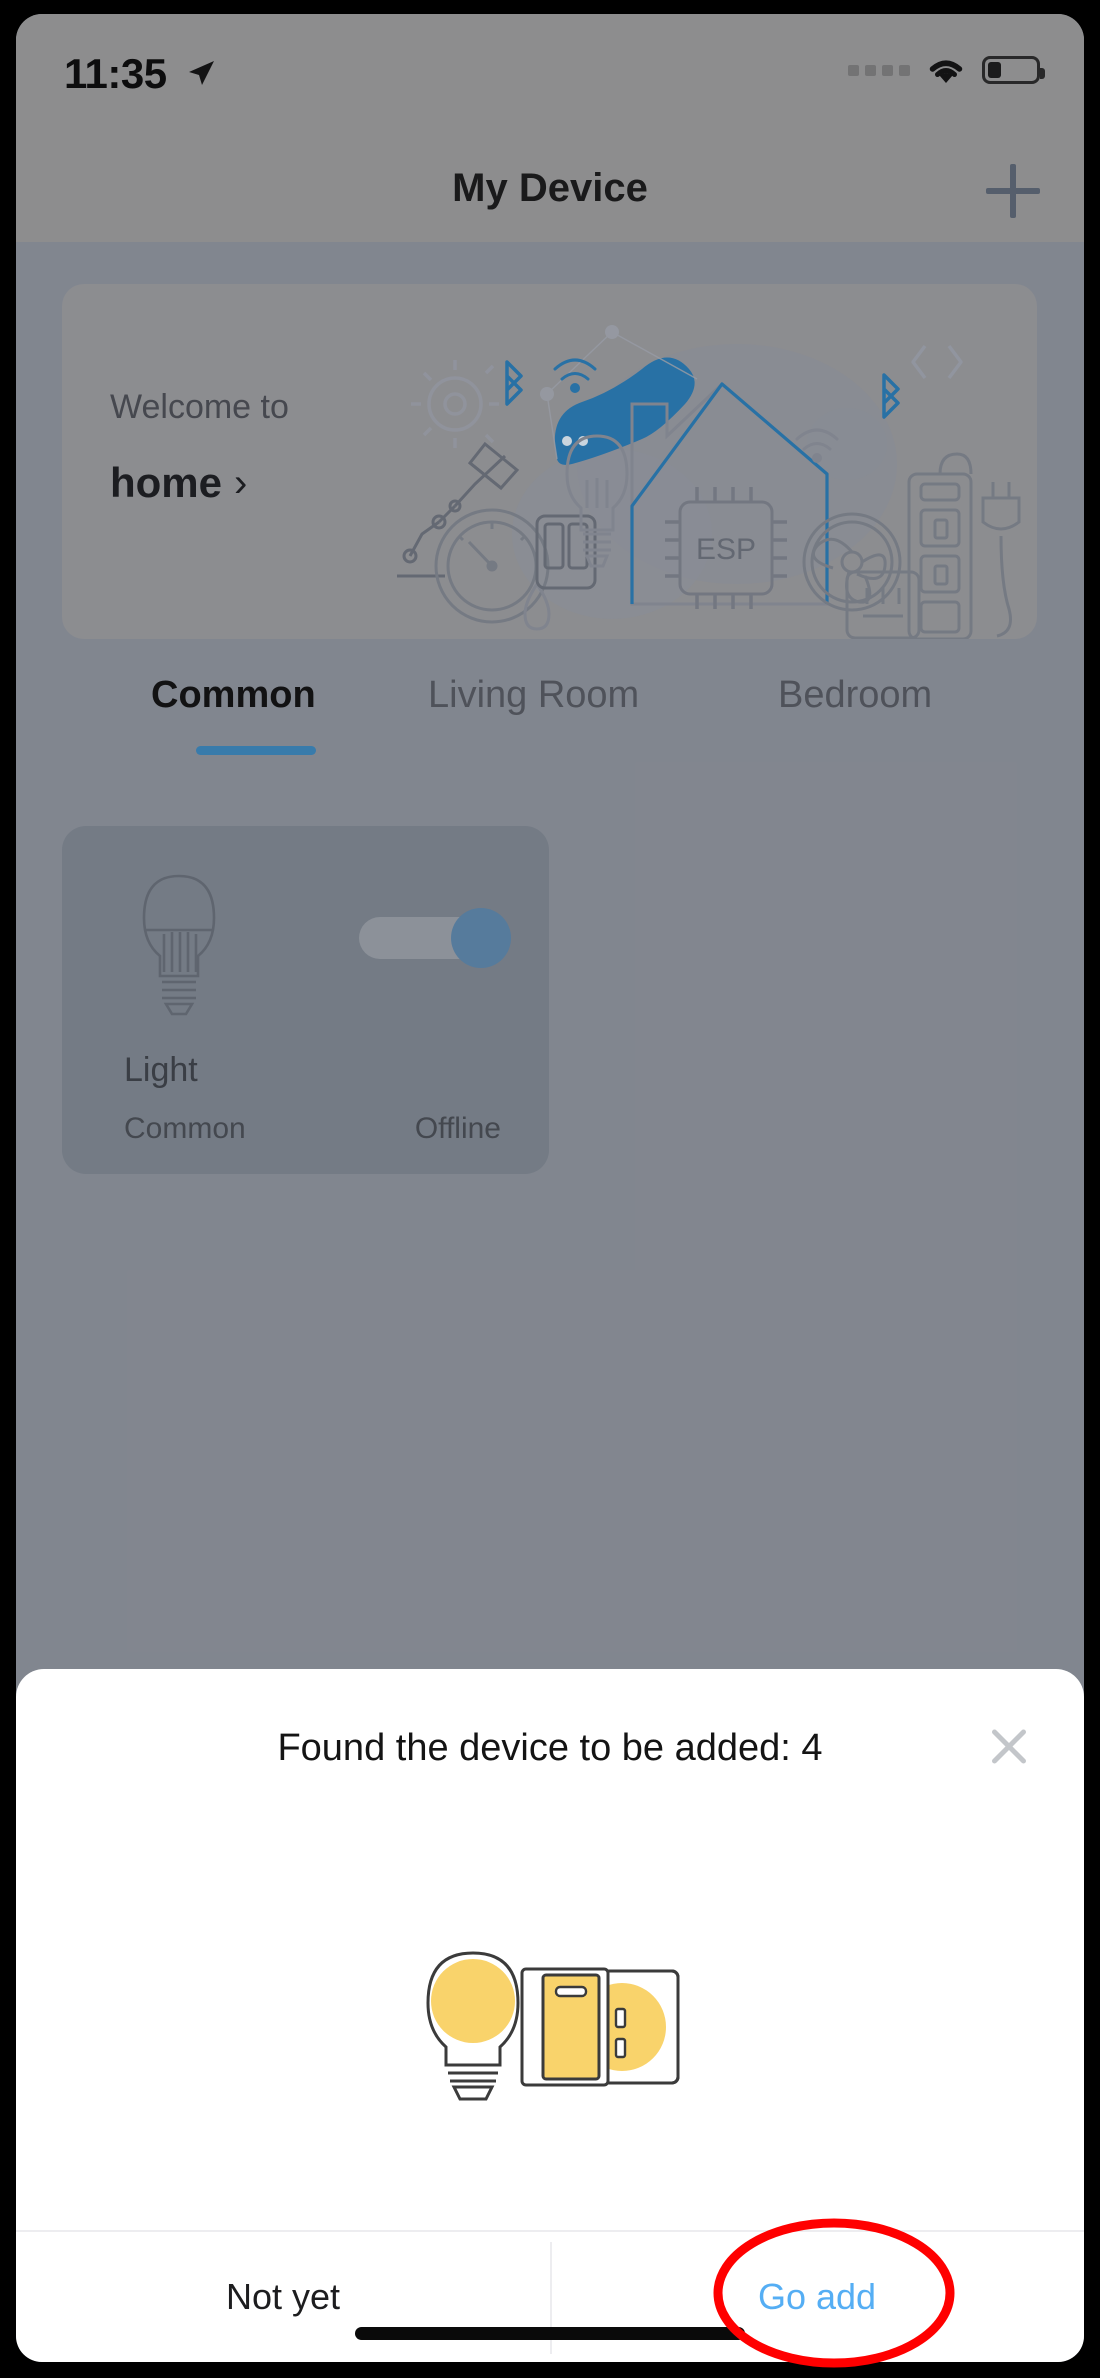 This screenshot has height=2378, width=1100. I want to click on not-yet-button: Not yet, so click(283, 2297).